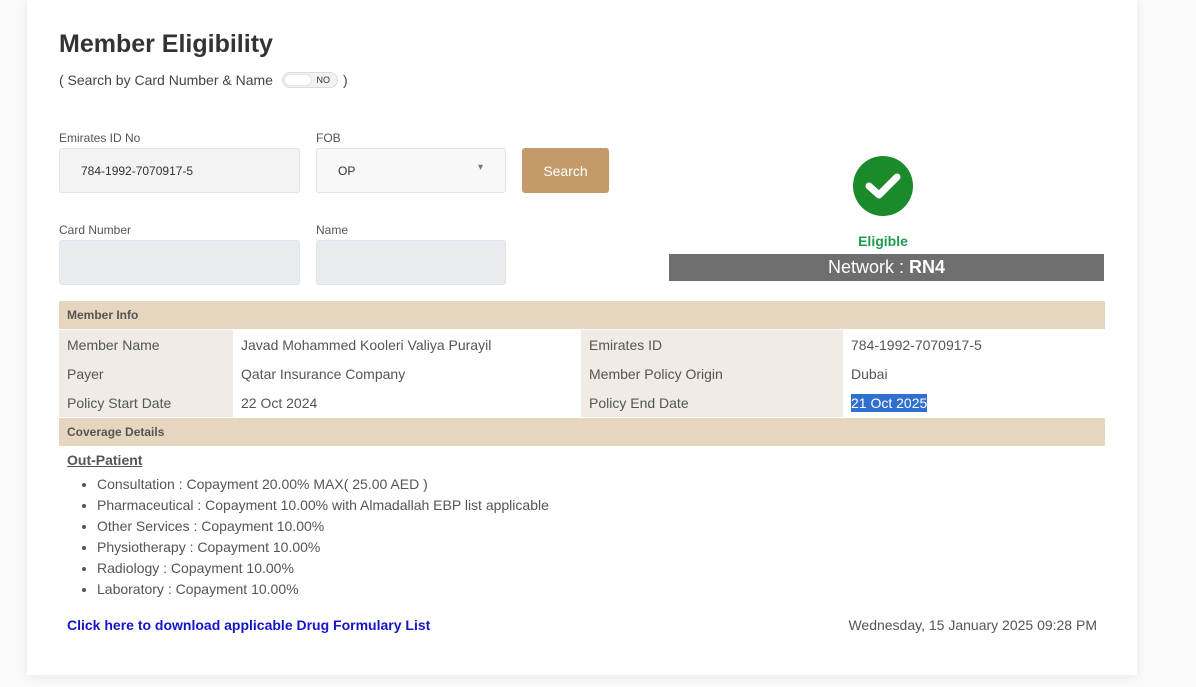  What do you see at coordinates (582, 315) in the screenshot?
I see `member-info-heading: Member Info` at bounding box center [582, 315].